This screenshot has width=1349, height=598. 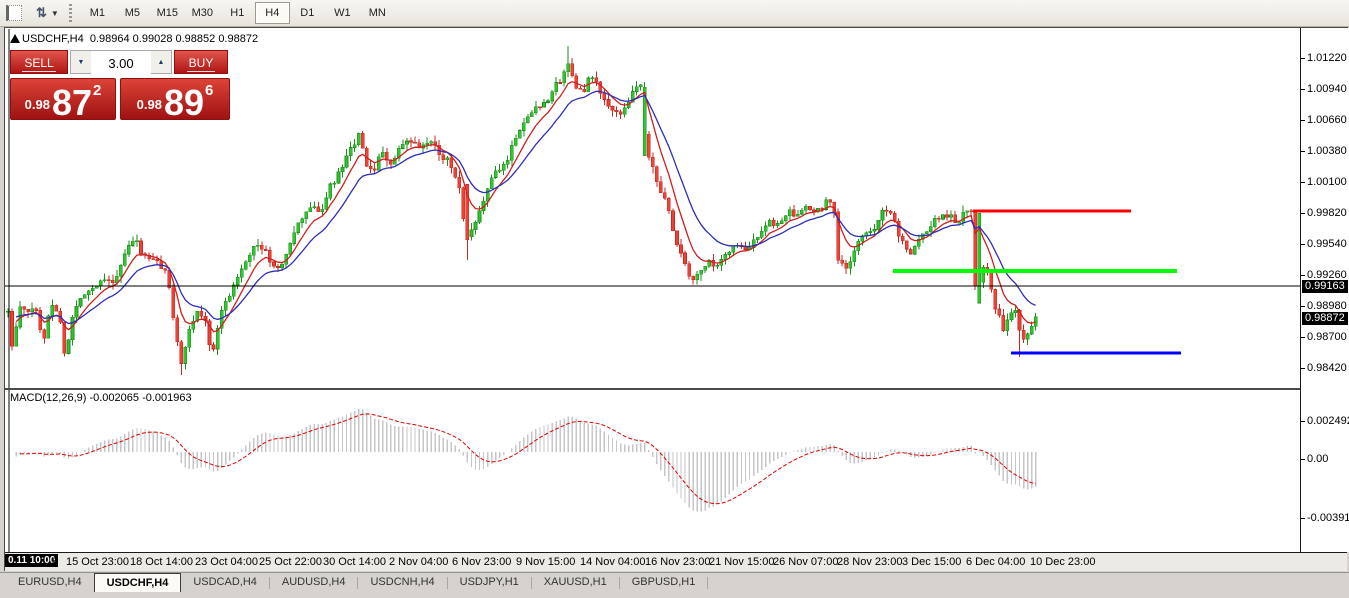 I want to click on date-axis-label: 6 Dec 04:00, so click(x=996, y=562).